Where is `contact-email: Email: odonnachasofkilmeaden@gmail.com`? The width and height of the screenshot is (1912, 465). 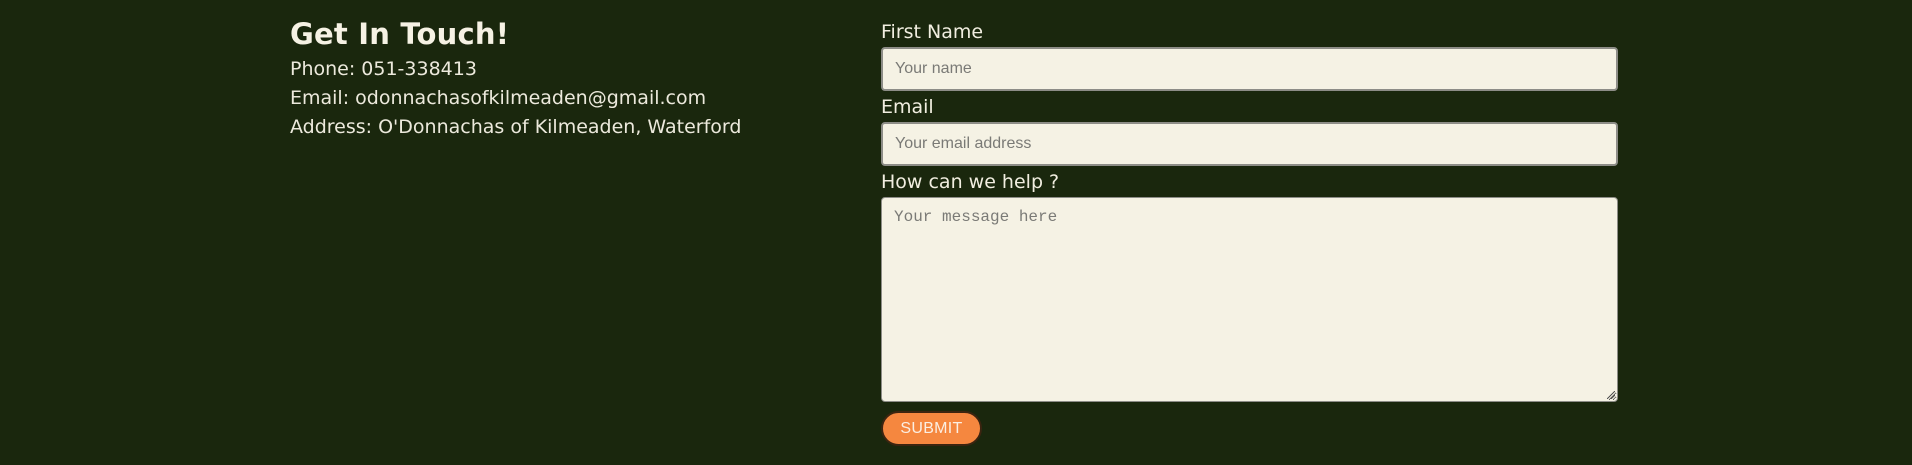 contact-email: Email: odonnachasofkilmeaden@gmail.com is located at coordinates (498, 98).